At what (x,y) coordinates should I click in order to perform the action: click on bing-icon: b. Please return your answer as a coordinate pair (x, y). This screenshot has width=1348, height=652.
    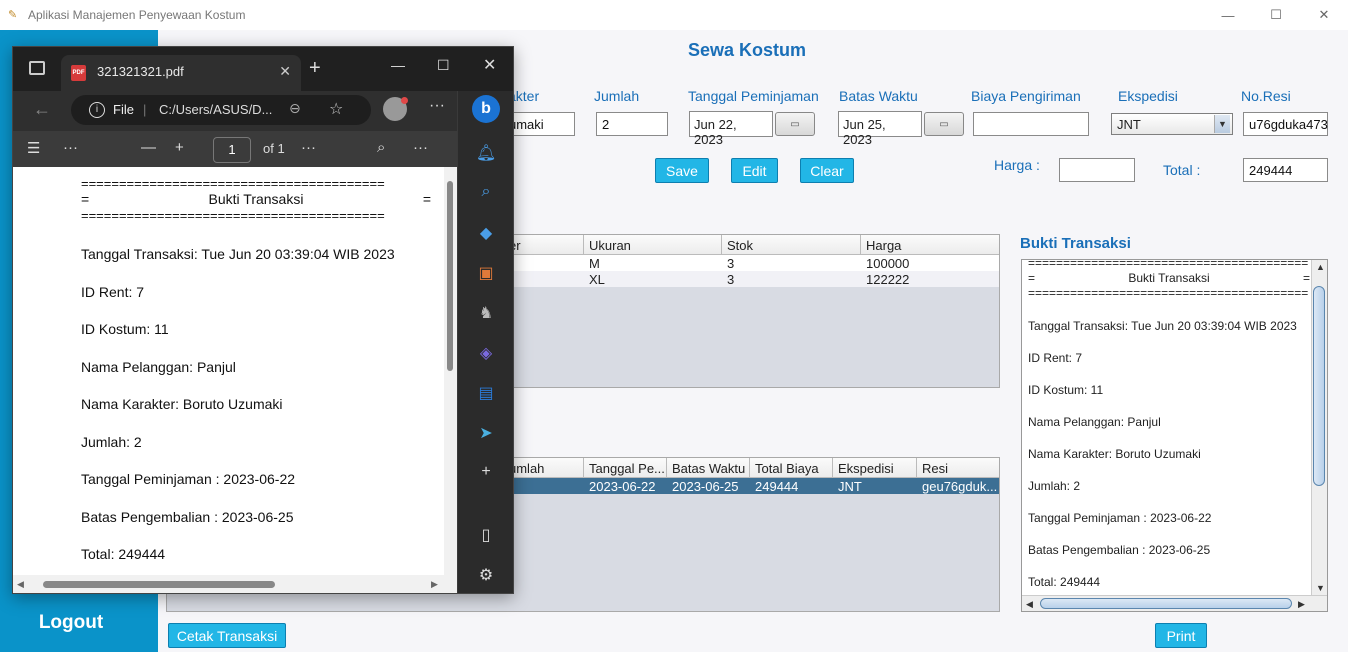
    Looking at the image, I should click on (486, 109).